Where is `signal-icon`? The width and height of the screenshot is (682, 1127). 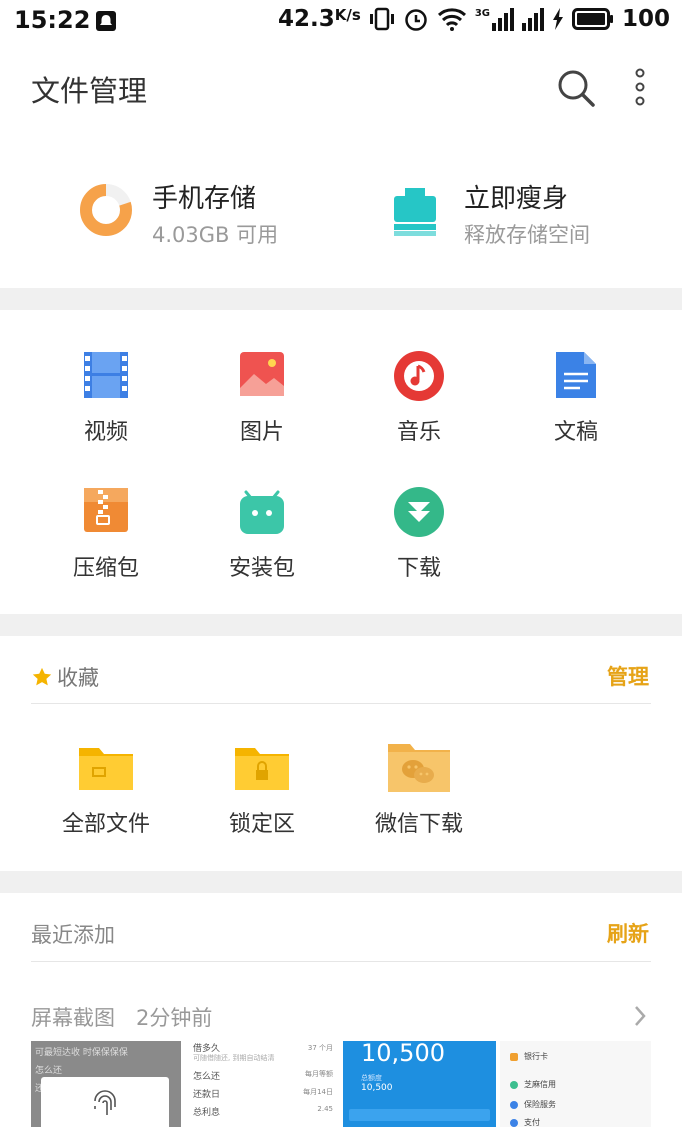
signal-icon is located at coordinates (532, 19).